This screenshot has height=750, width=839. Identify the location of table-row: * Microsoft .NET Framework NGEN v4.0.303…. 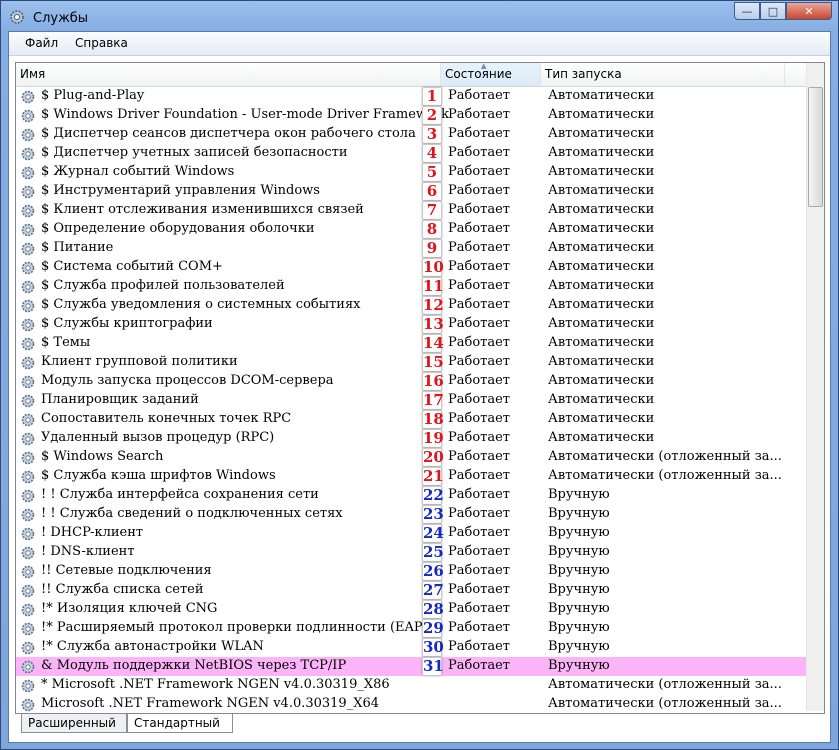
(411, 685).